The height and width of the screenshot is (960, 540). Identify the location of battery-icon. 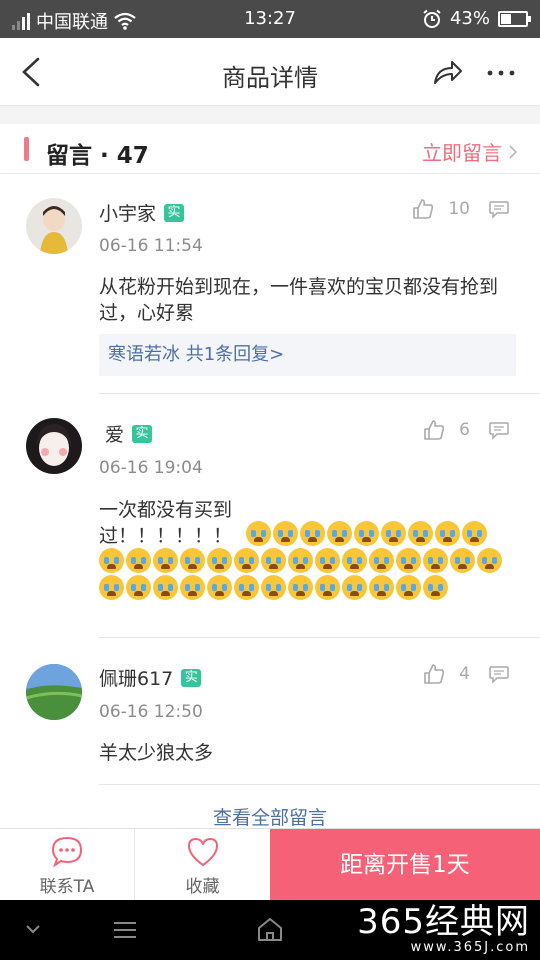
(514, 18).